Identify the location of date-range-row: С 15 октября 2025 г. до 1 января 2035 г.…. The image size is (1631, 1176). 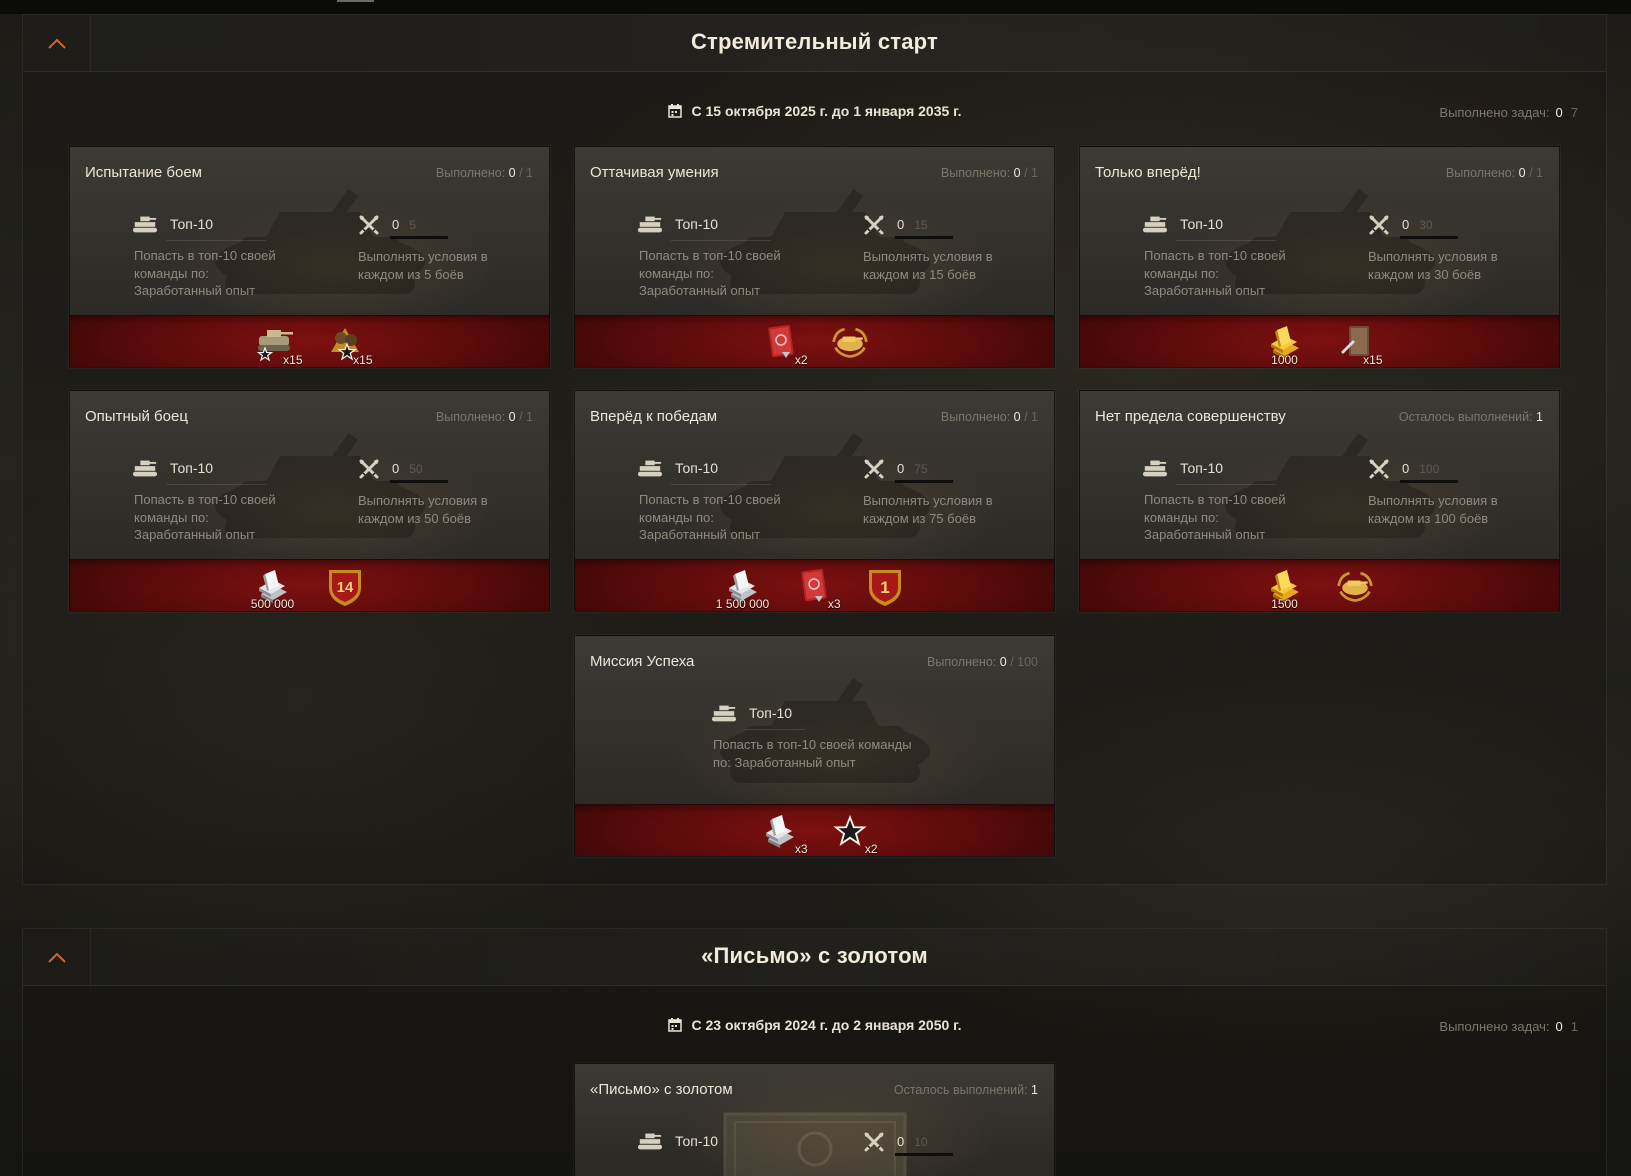
(814, 111).